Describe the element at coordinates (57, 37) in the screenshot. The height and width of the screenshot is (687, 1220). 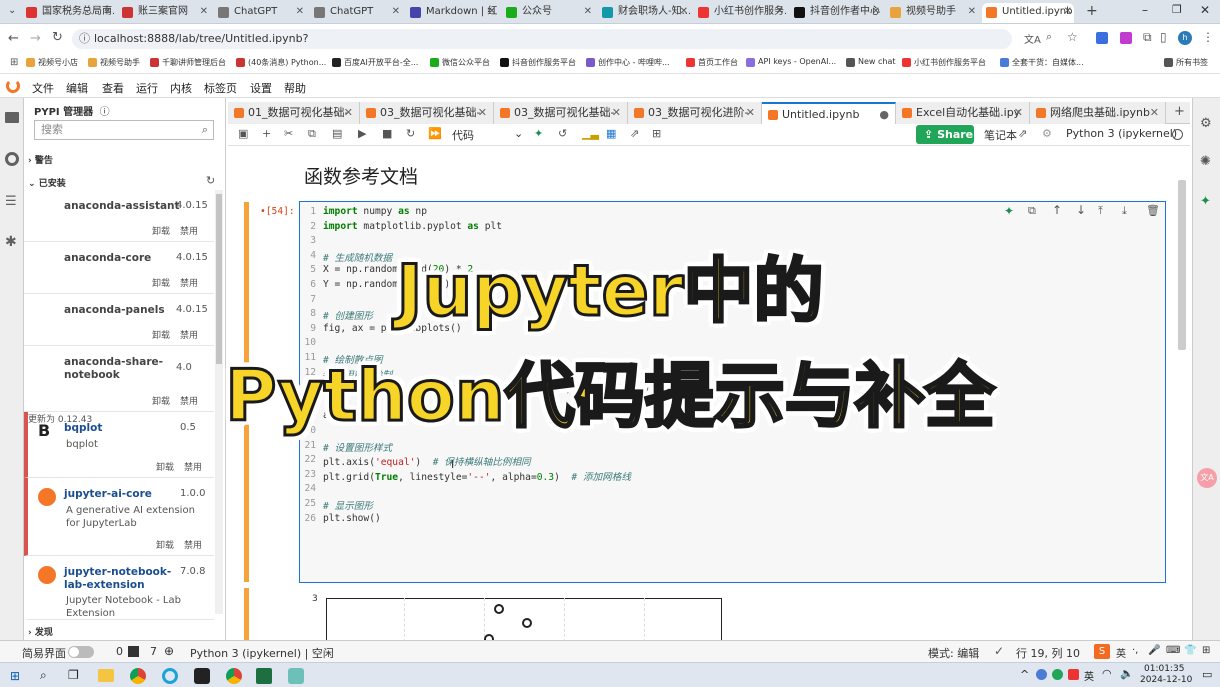
I see `reload-icon: ↻` at that location.